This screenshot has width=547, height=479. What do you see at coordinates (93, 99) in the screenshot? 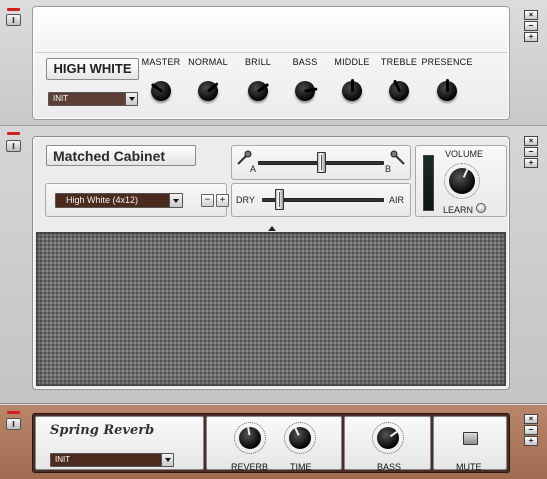
I see `amp-preset-select: INIT` at bounding box center [93, 99].